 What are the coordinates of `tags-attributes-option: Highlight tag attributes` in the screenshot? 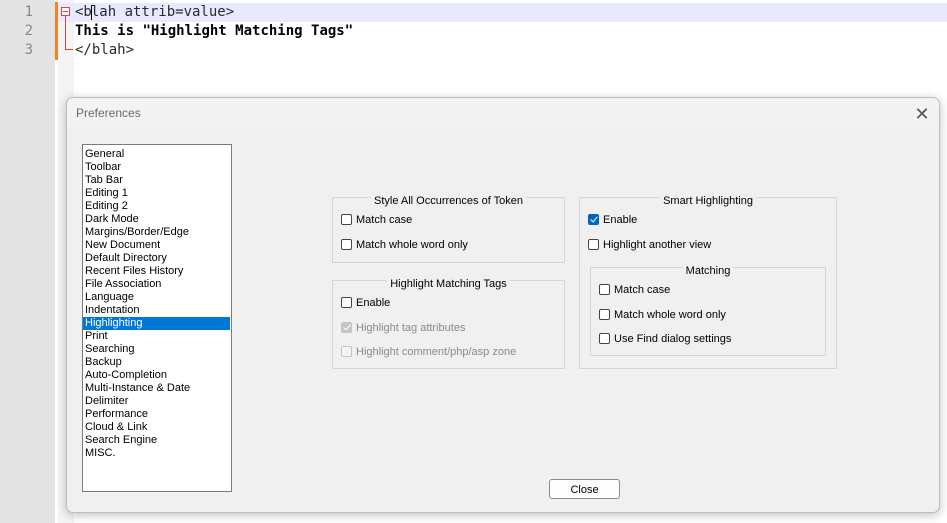 It's located at (403, 328).